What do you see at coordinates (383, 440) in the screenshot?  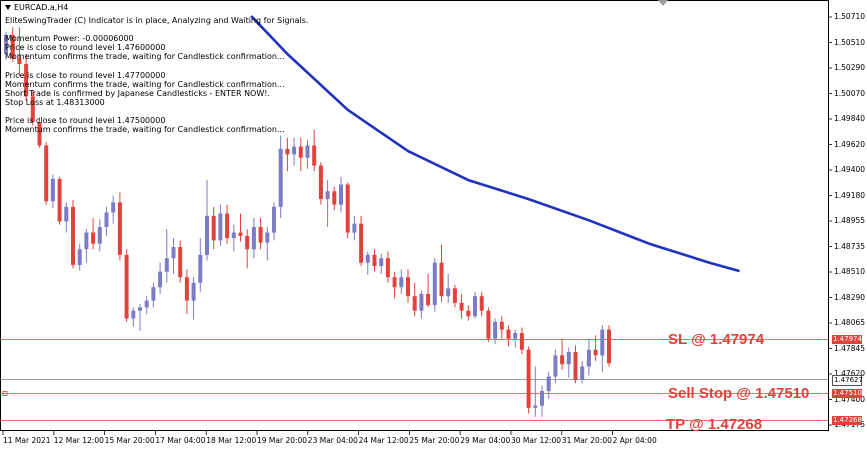 I see `time-tick-label: 24 Mar 12:00` at bounding box center [383, 440].